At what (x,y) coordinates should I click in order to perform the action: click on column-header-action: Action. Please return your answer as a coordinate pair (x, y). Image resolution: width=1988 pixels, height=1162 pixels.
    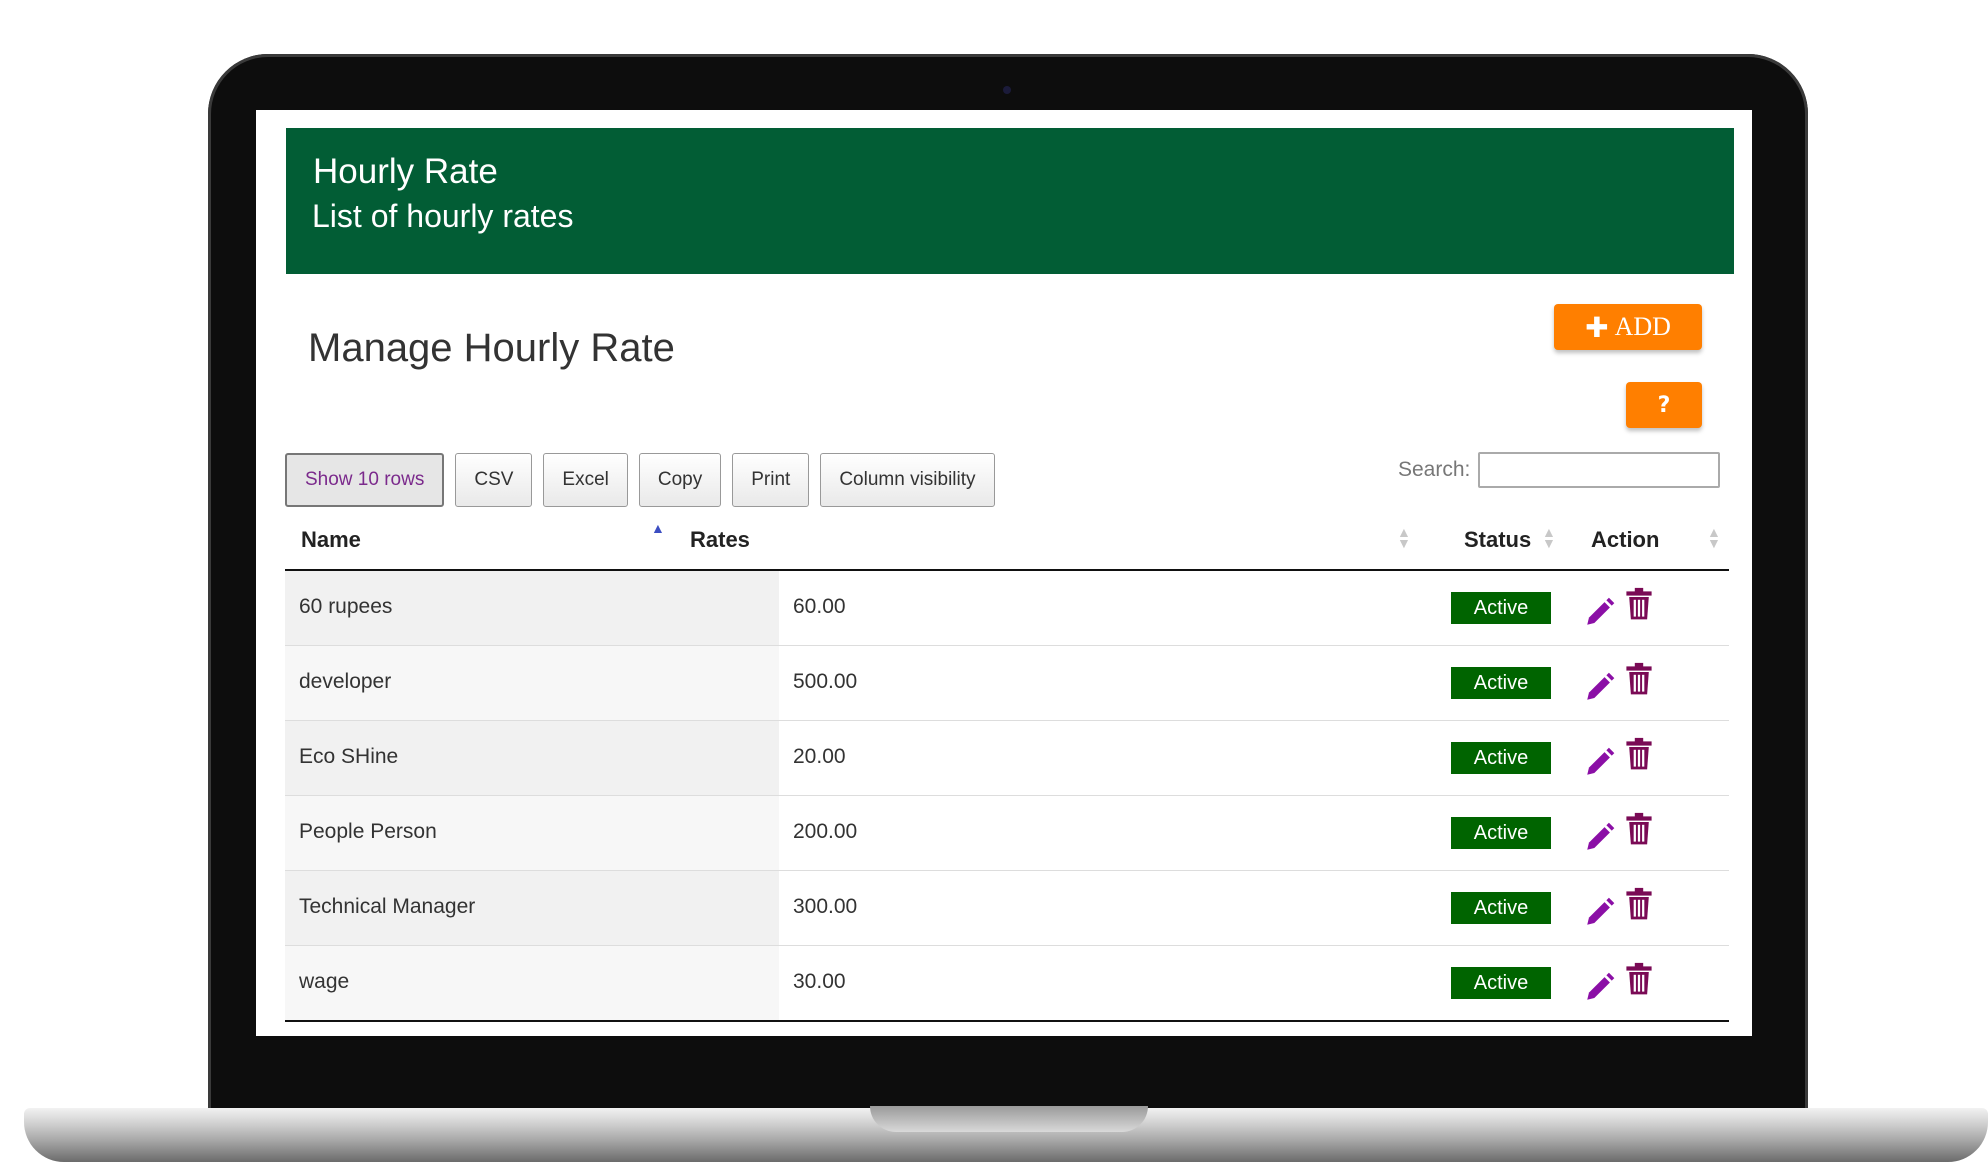
    Looking at the image, I should click on (1625, 540).